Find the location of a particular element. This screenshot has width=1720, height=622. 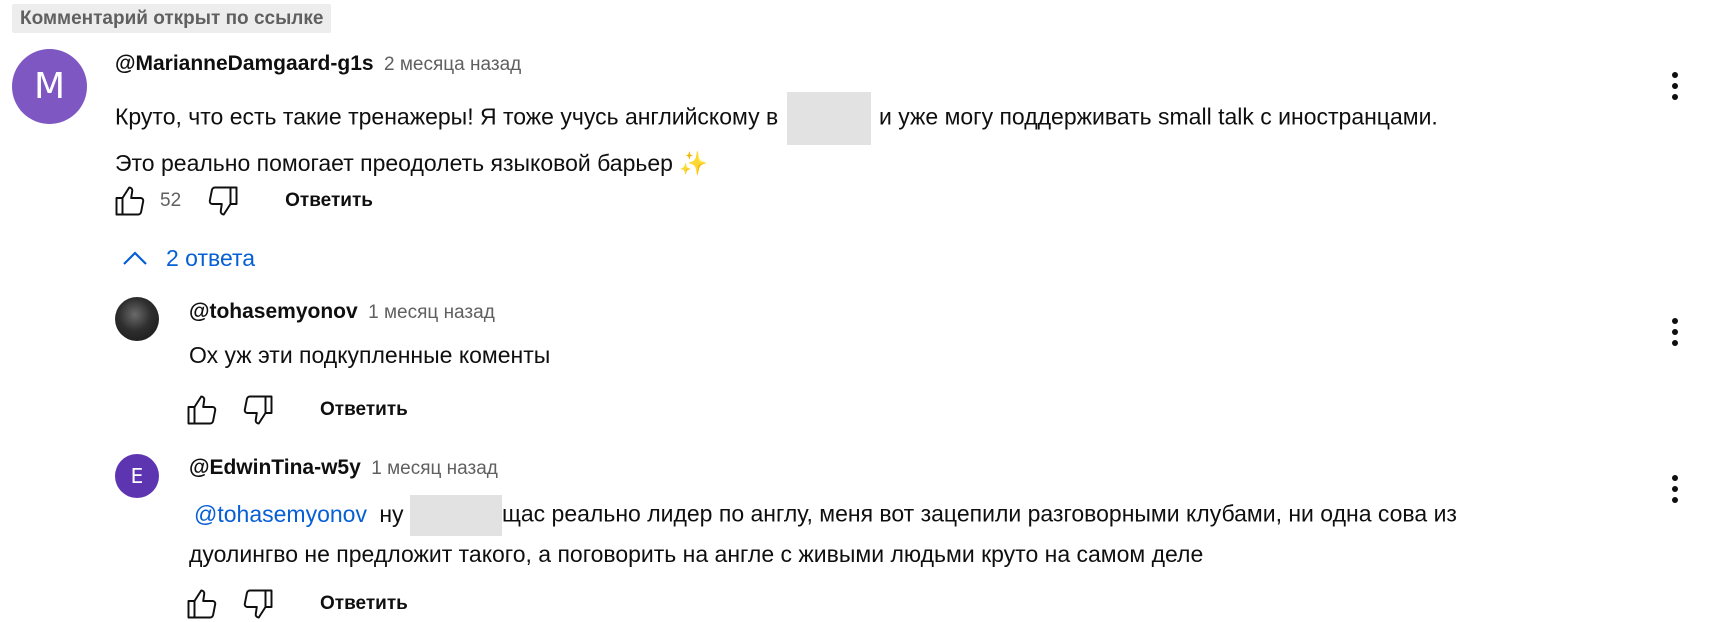

avatar: M is located at coordinates (49, 86).